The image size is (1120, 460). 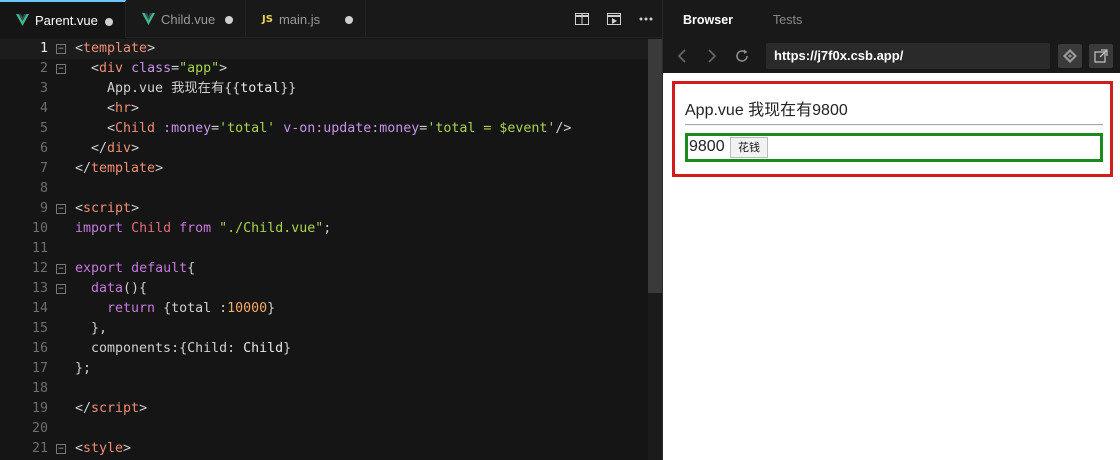 I want to click on open-new-window-icon, so click(x=1101, y=56).